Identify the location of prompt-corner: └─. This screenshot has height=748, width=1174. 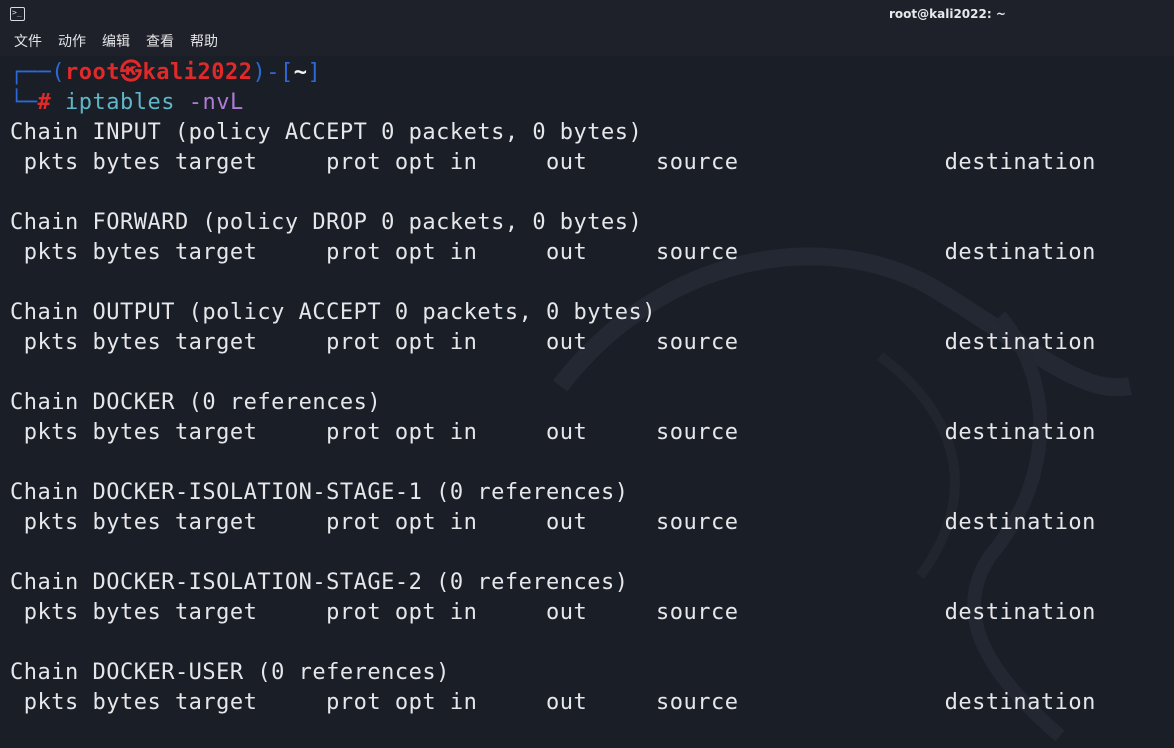
(24, 102).